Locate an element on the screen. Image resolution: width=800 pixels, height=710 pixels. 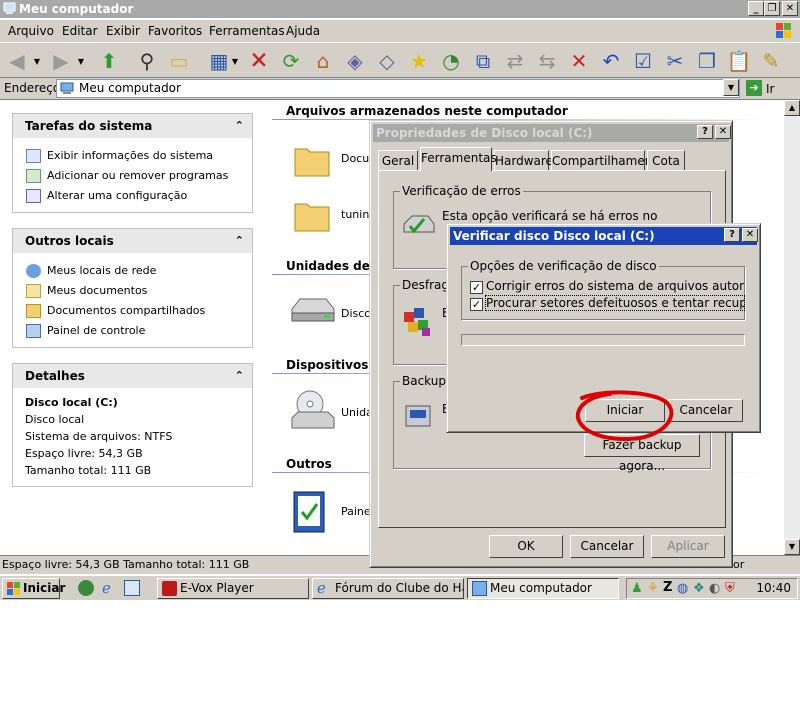
globe-tray-icon: ◍ is located at coordinates (682, 588).